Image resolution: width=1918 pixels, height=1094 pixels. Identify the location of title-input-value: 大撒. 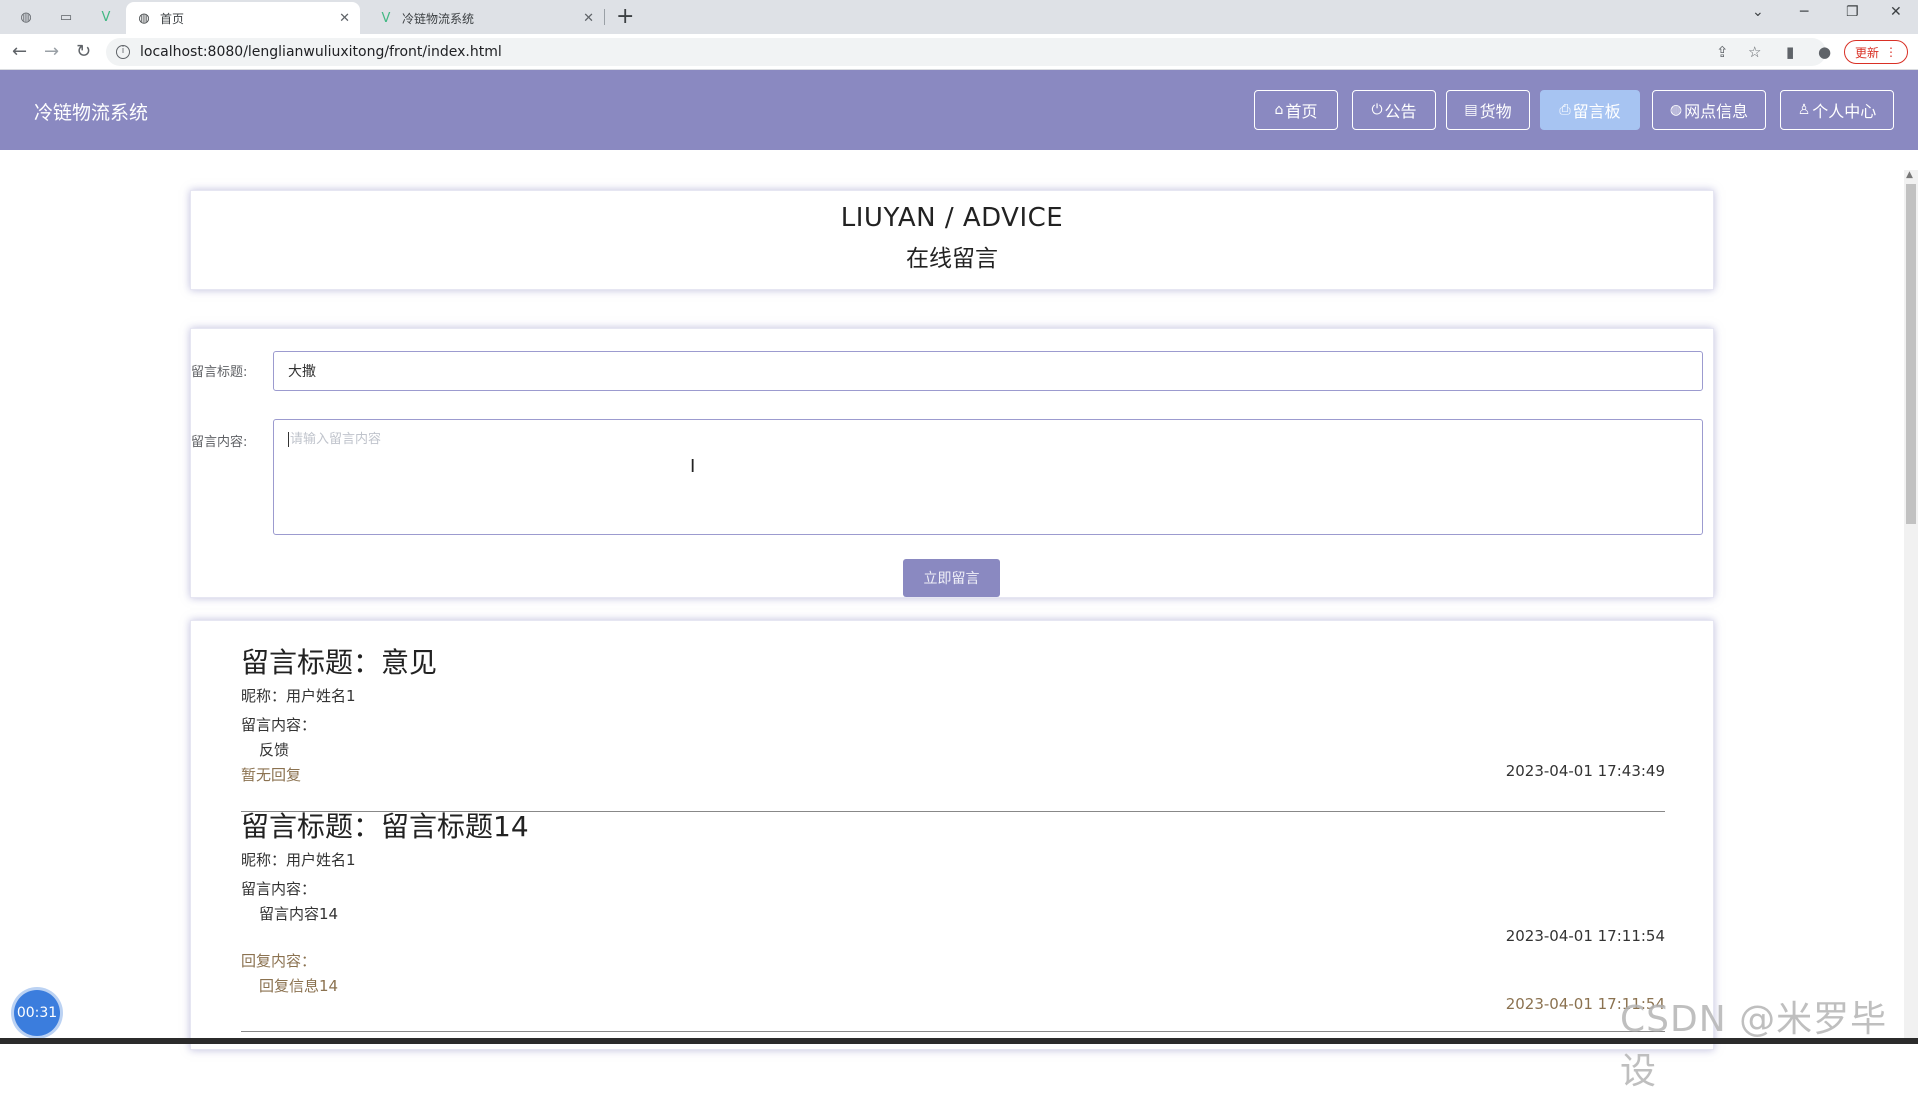
(302, 372).